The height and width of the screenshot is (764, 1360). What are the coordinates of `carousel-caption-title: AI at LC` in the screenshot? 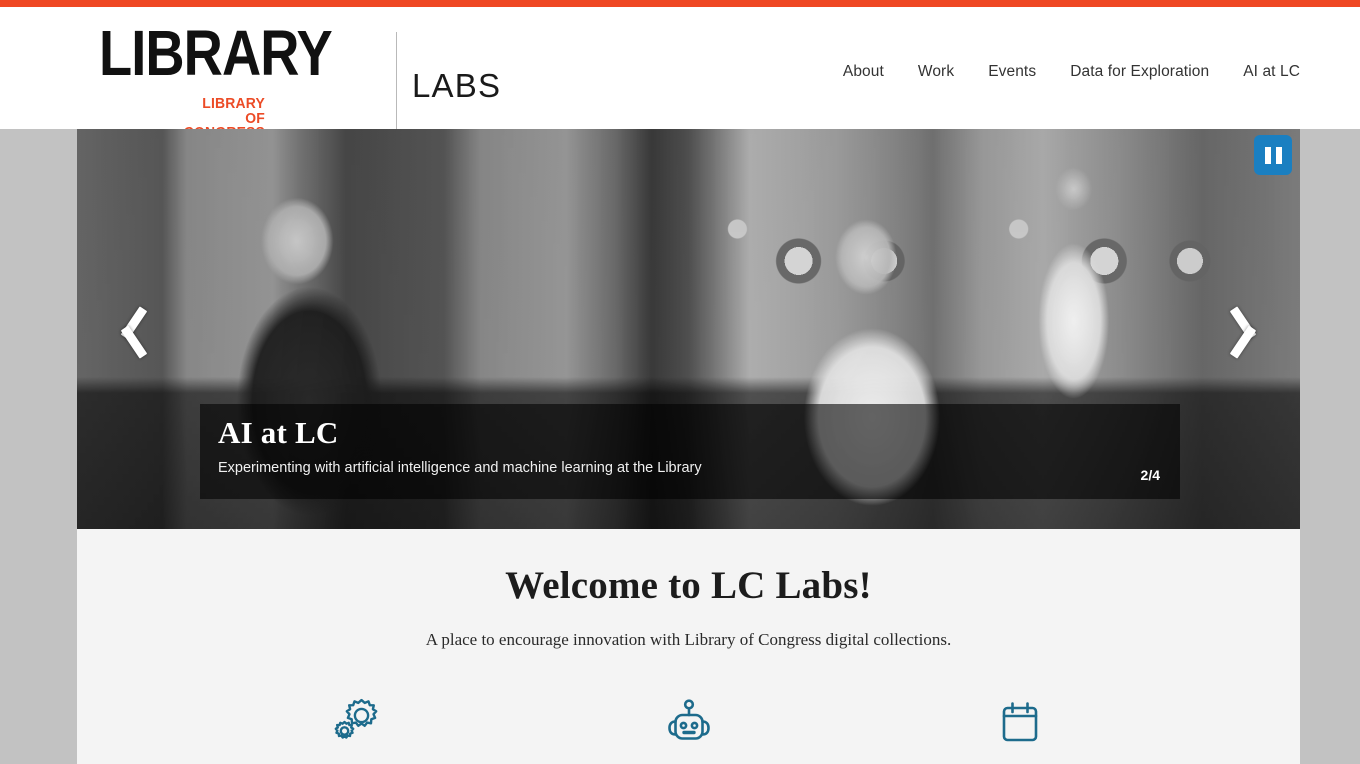 It's located at (278, 432).